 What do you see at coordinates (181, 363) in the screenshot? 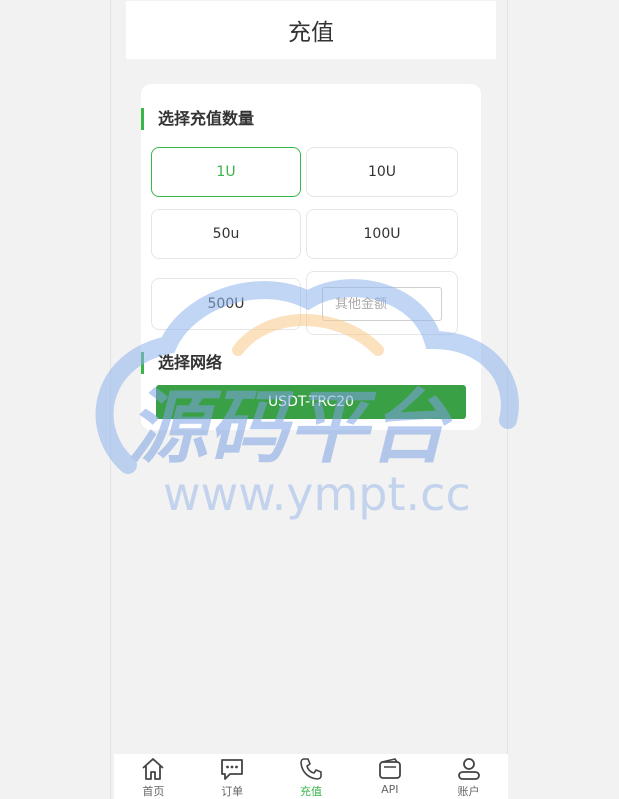
I see `network-section-title: 选择网络` at bounding box center [181, 363].